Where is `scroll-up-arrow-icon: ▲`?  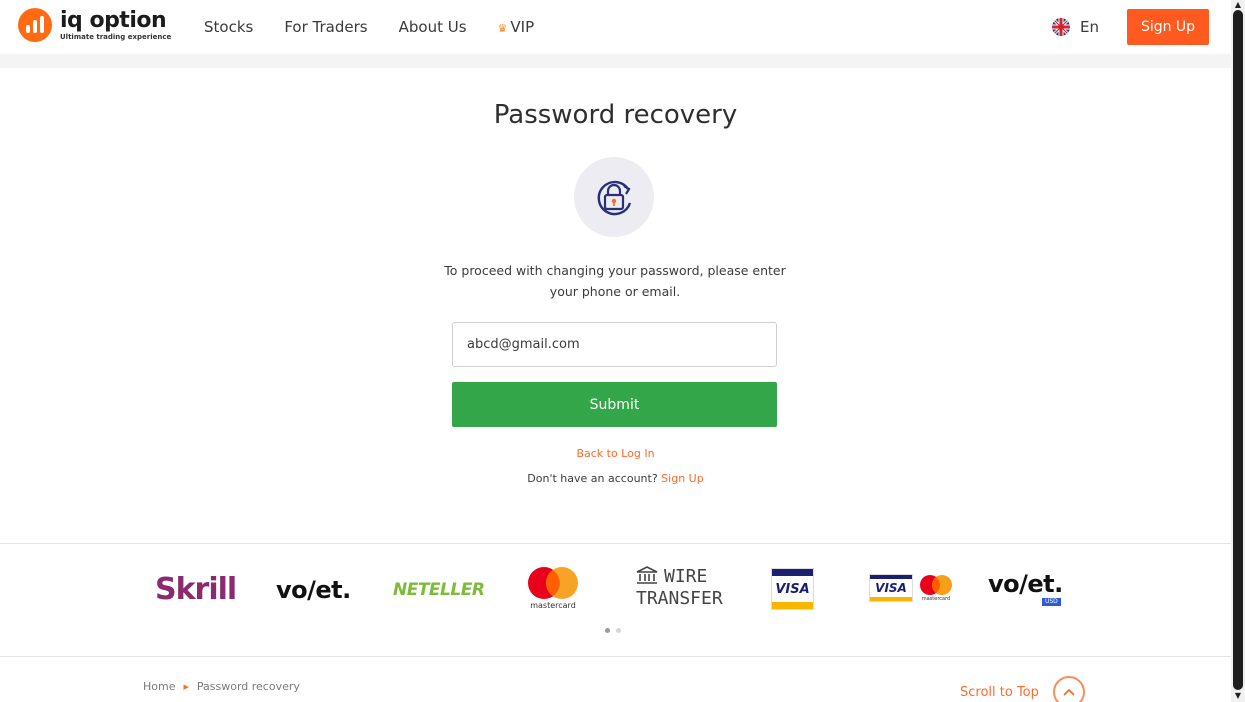 scroll-up-arrow-icon: ▲ is located at coordinates (1238, 5).